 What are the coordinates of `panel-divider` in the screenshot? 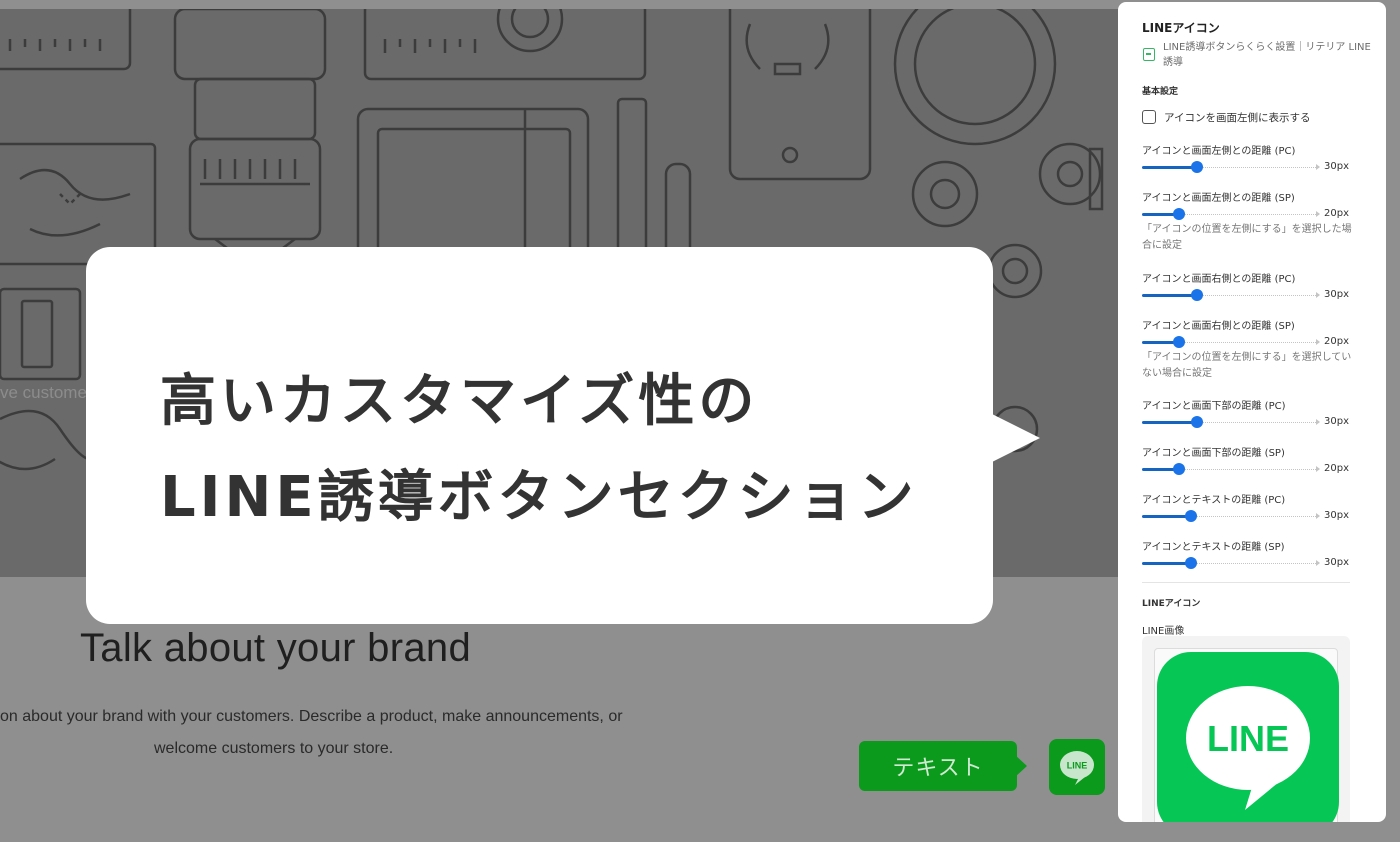 It's located at (1246, 582).